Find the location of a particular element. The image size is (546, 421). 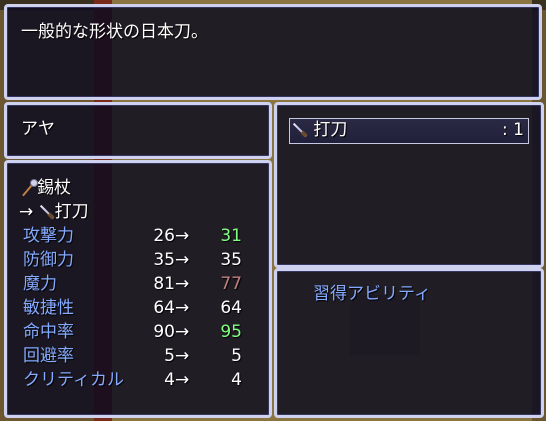

stat-label: 敏捷性 is located at coordinates (48, 308).